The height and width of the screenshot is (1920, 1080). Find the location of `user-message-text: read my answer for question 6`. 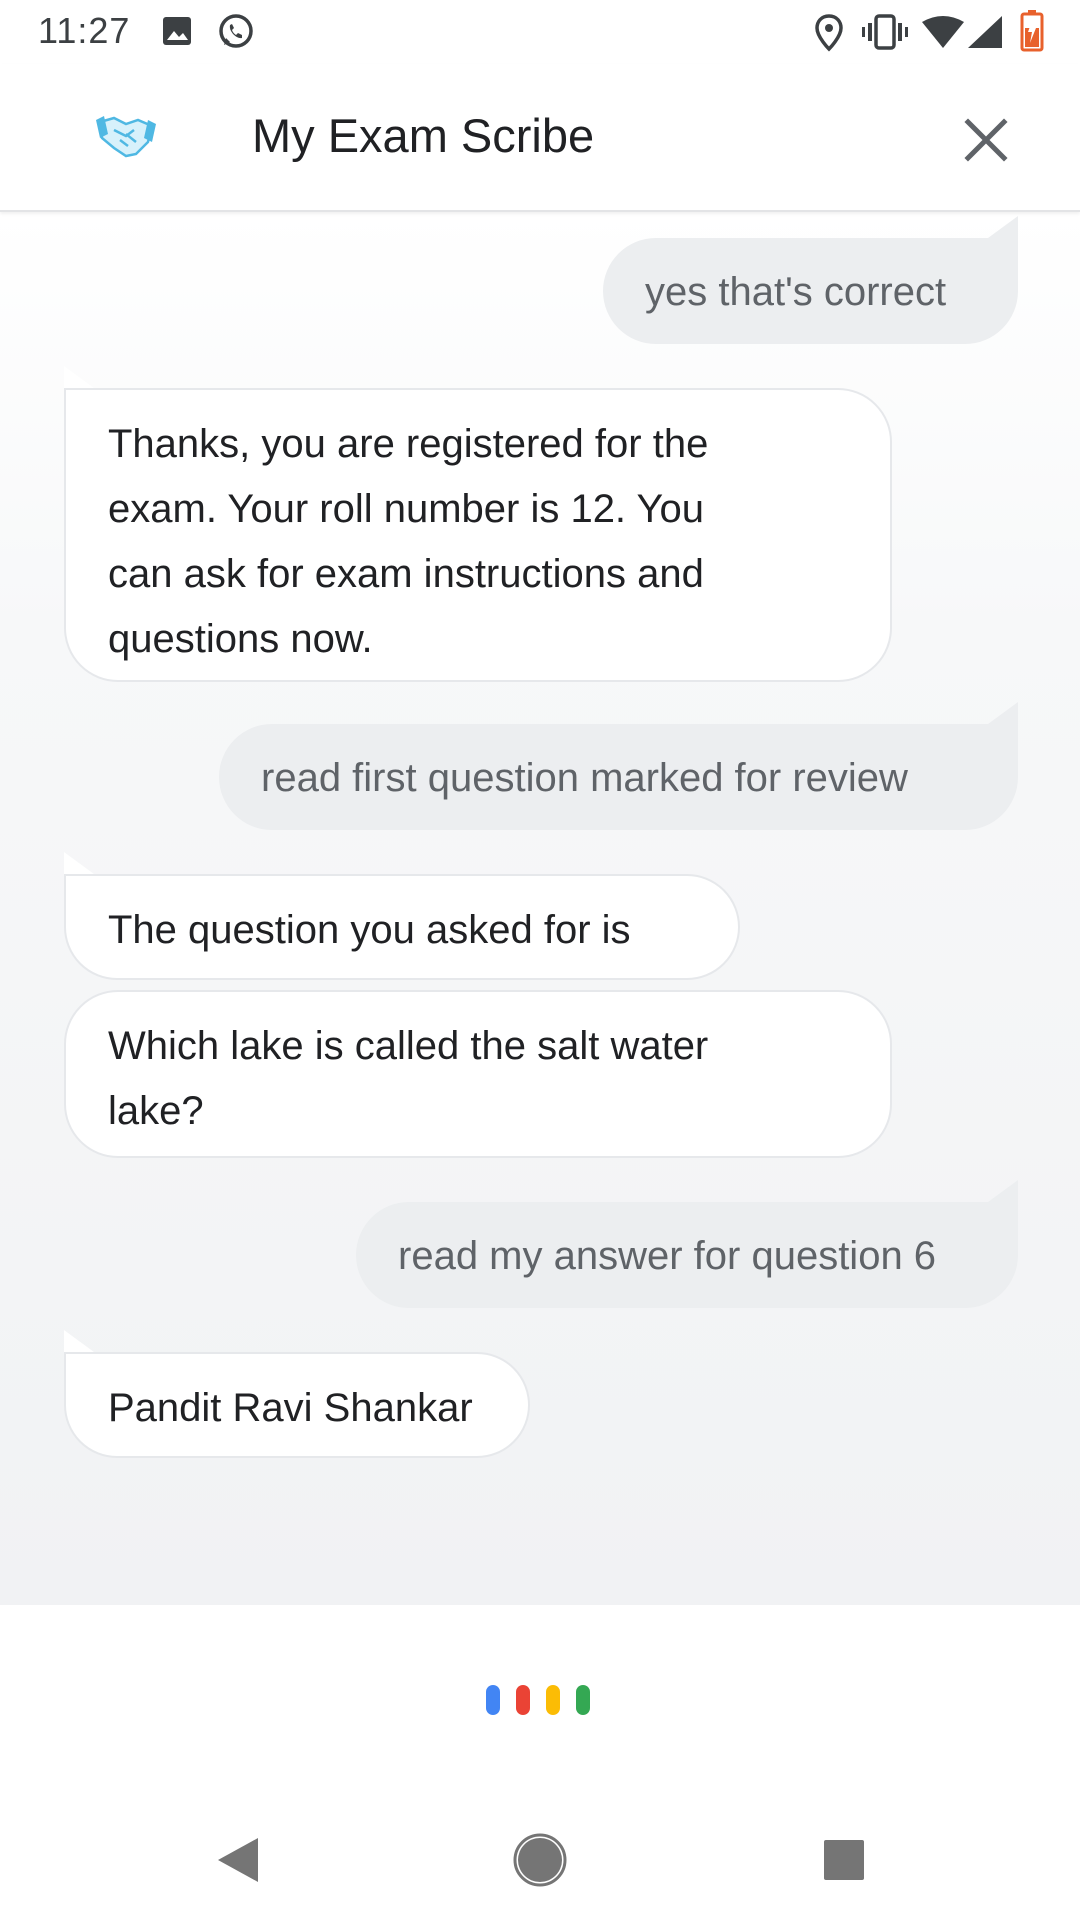

user-message-text: read my answer for question 6 is located at coordinates (667, 1256).